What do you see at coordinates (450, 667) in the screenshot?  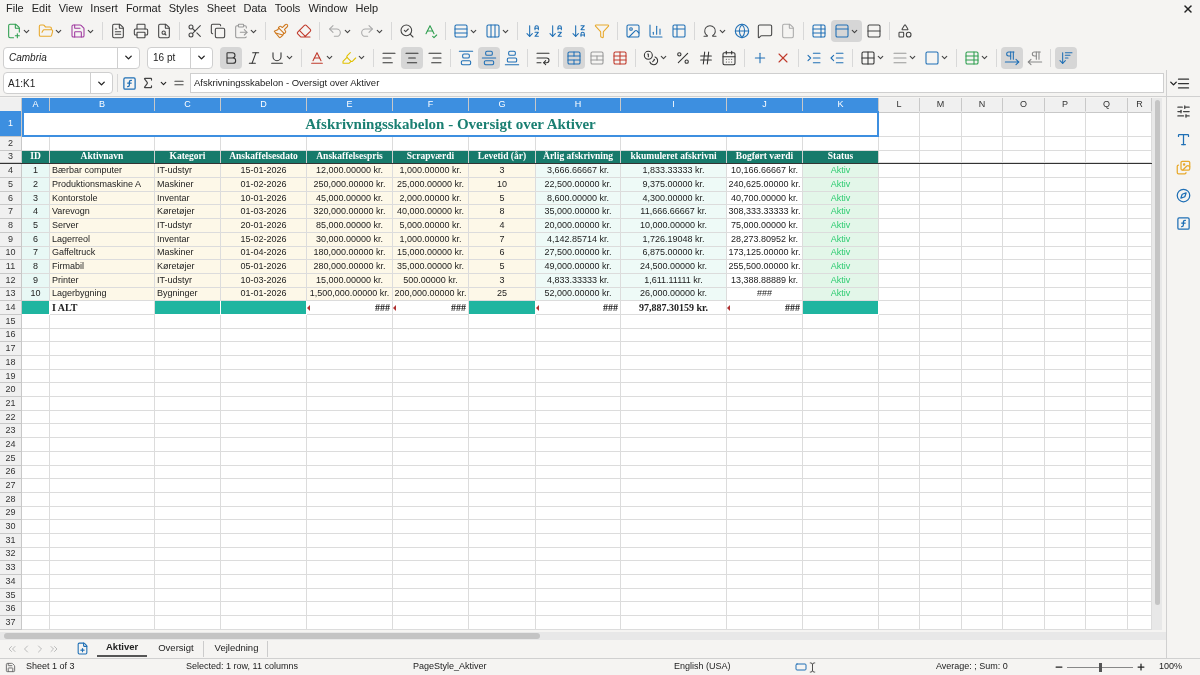 I see `page-style: PageStyle_Aktiver` at bounding box center [450, 667].